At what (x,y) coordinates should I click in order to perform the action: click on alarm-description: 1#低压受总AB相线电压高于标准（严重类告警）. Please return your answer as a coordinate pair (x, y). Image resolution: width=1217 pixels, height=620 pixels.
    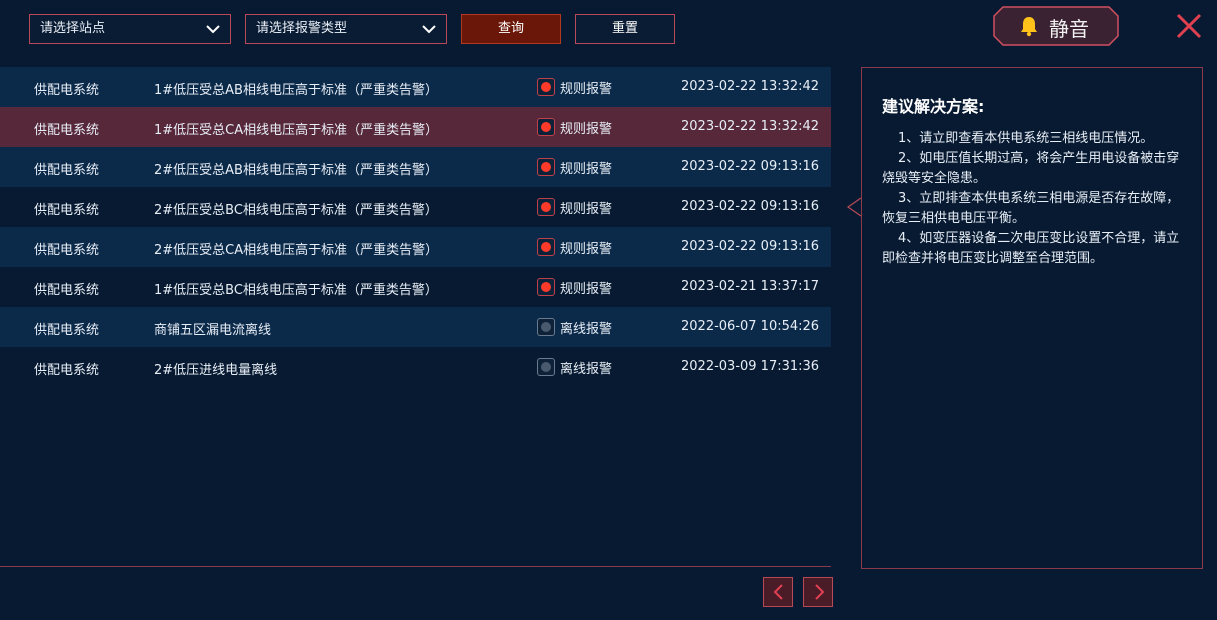
    Looking at the image, I should click on (296, 90).